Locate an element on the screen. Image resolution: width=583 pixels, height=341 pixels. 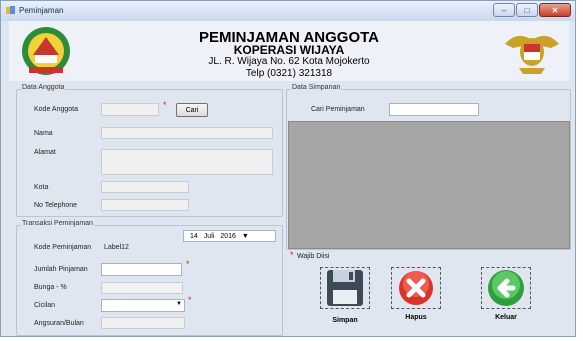
garuda-emblem-icon is located at coordinates (532, 54).